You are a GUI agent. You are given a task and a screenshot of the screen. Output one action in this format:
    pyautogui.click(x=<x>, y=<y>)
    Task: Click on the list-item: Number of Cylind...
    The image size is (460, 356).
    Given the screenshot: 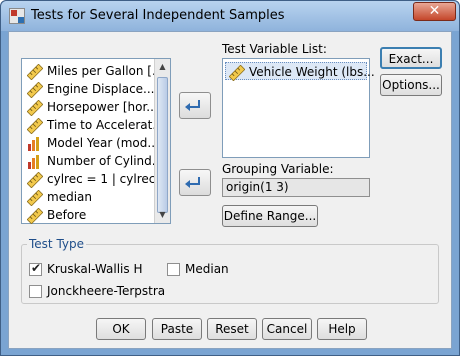 What is the action you would take?
    pyautogui.click(x=95, y=161)
    